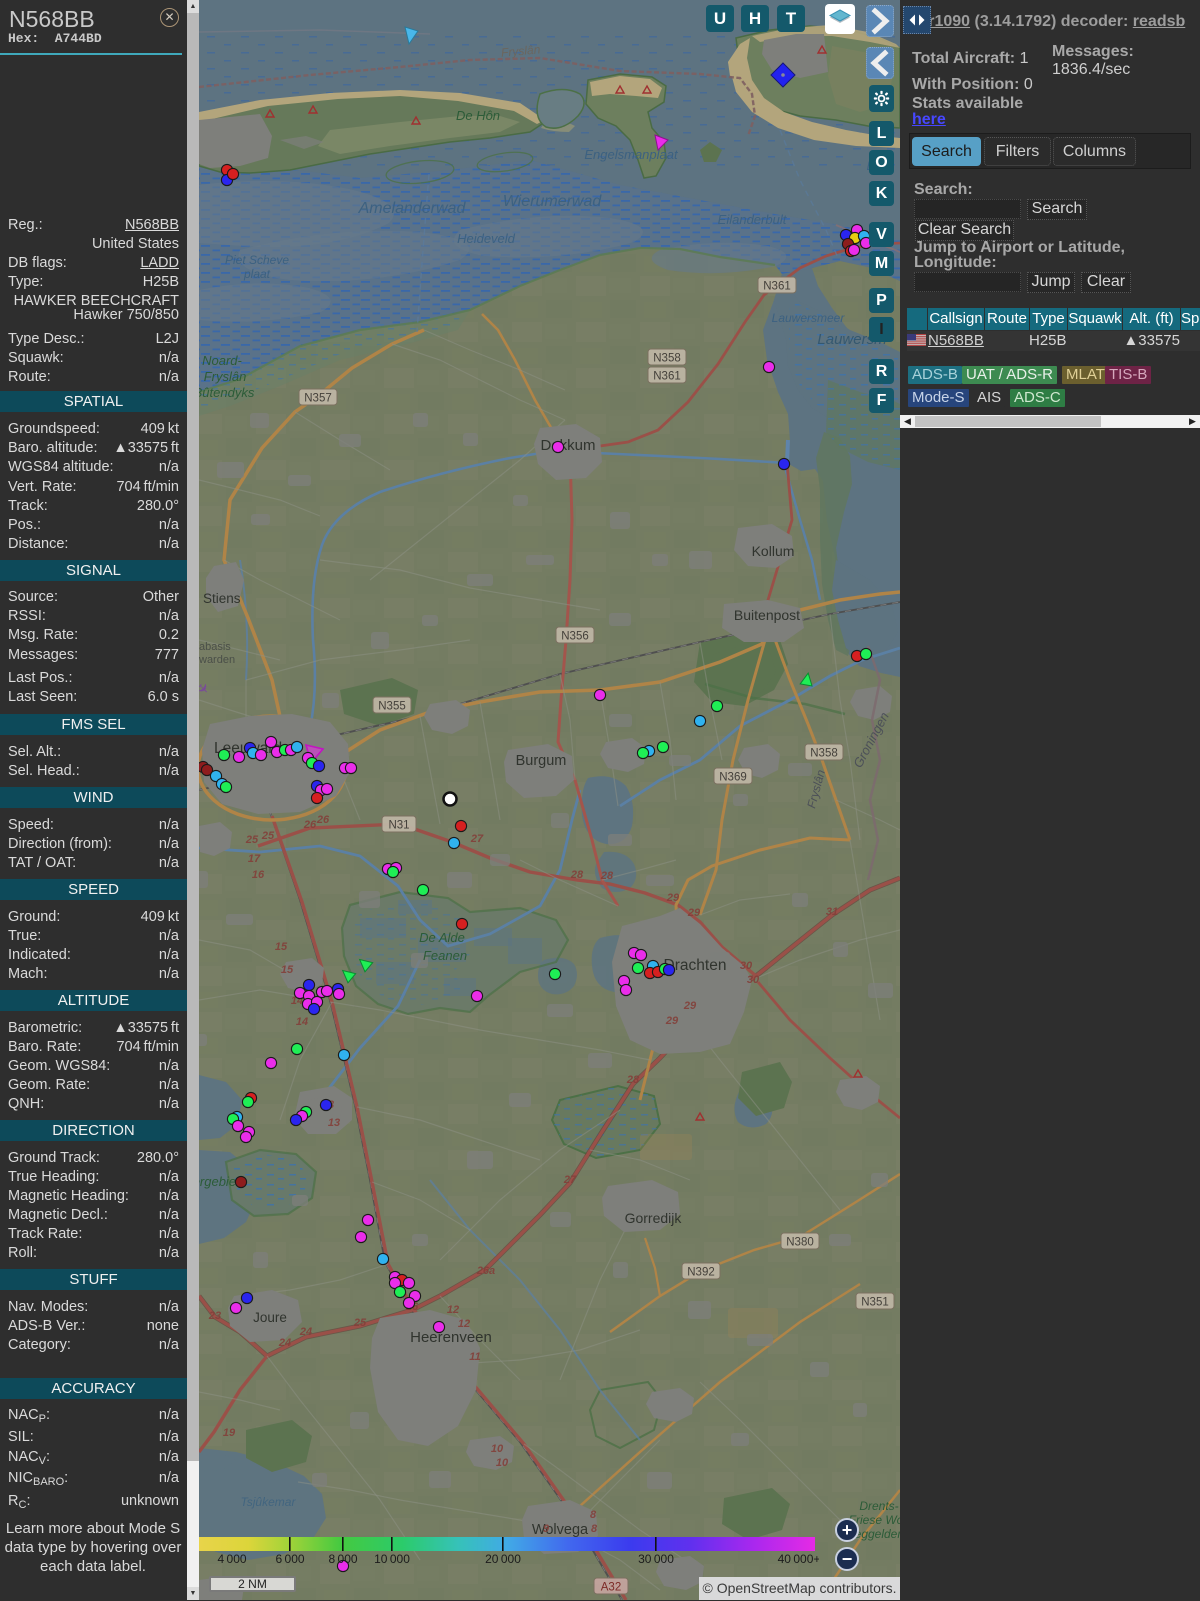 Image resolution: width=1200 pixels, height=1601 pixels. I want to click on svg-text: Wierumerwad, so click(553, 201).